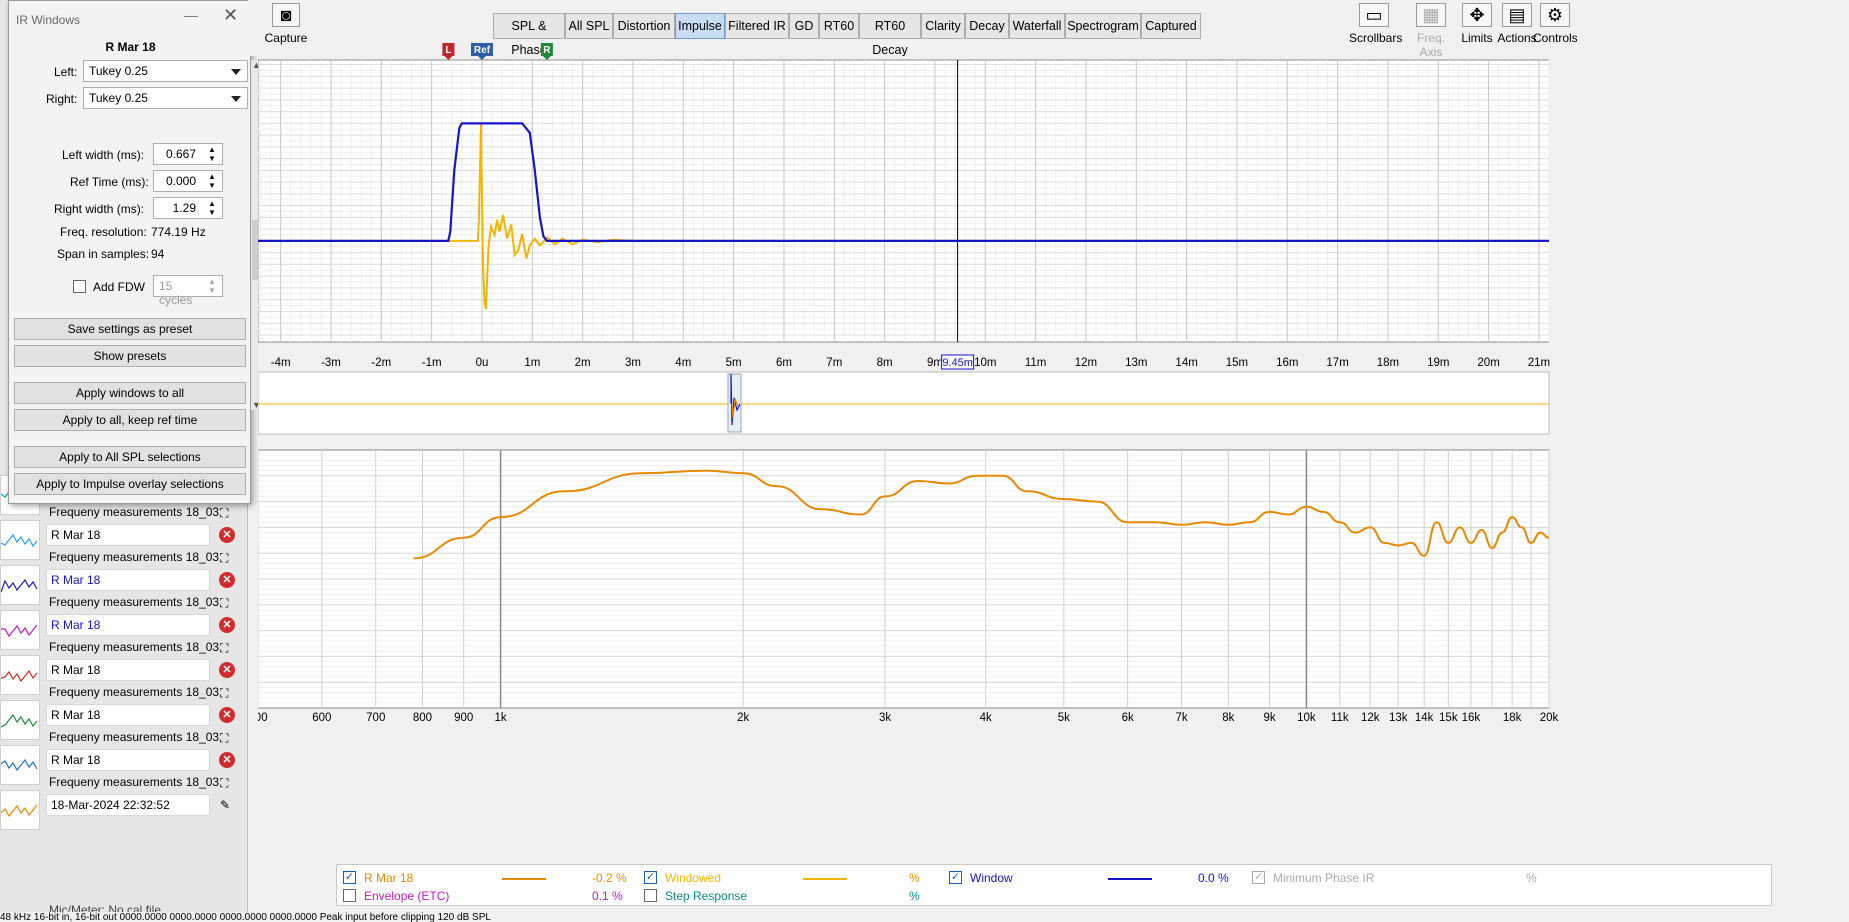 The image size is (1849, 922). Describe the element at coordinates (130, 393) in the screenshot. I see `apply-windows-all-button: Apply windows to all` at that location.